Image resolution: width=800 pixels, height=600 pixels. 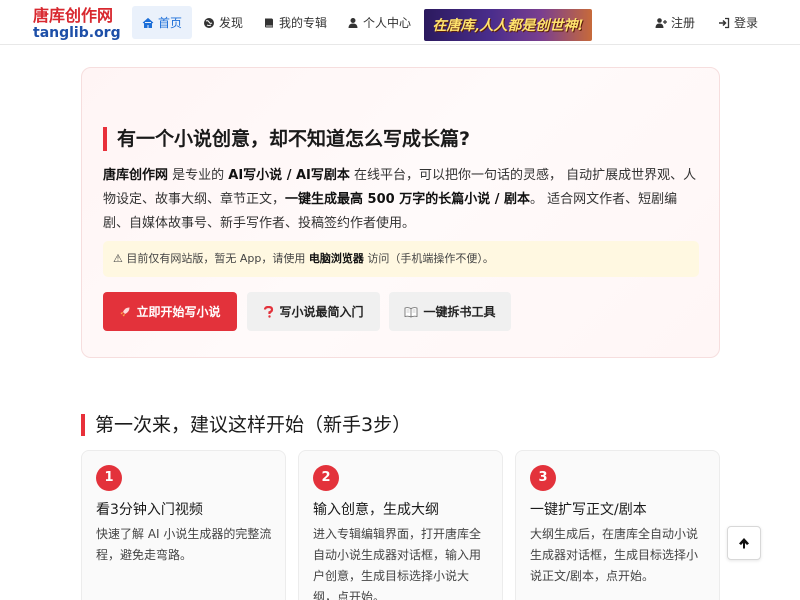 I want to click on nav-profile: 个人中心, so click(x=379, y=22).